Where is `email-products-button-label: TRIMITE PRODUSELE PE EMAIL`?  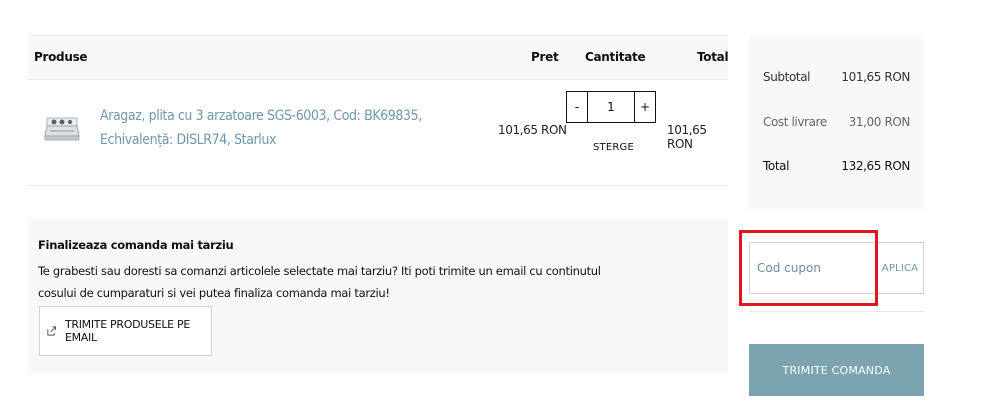 email-products-button-label: TRIMITE PRODUSELE PE EMAIL is located at coordinates (127, 331).